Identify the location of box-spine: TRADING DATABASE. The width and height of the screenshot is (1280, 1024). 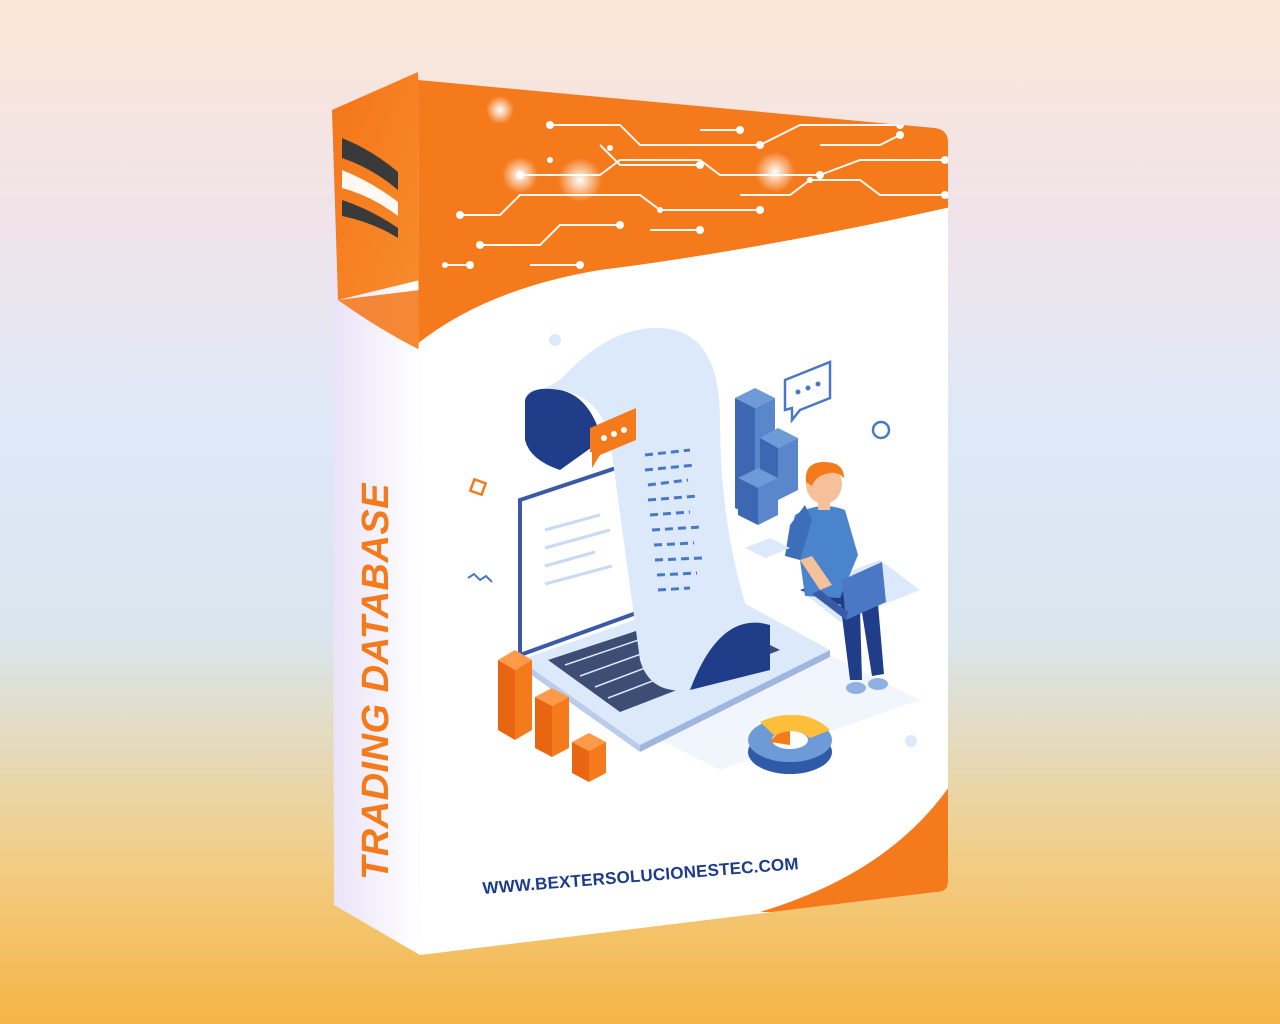
(376, 513).